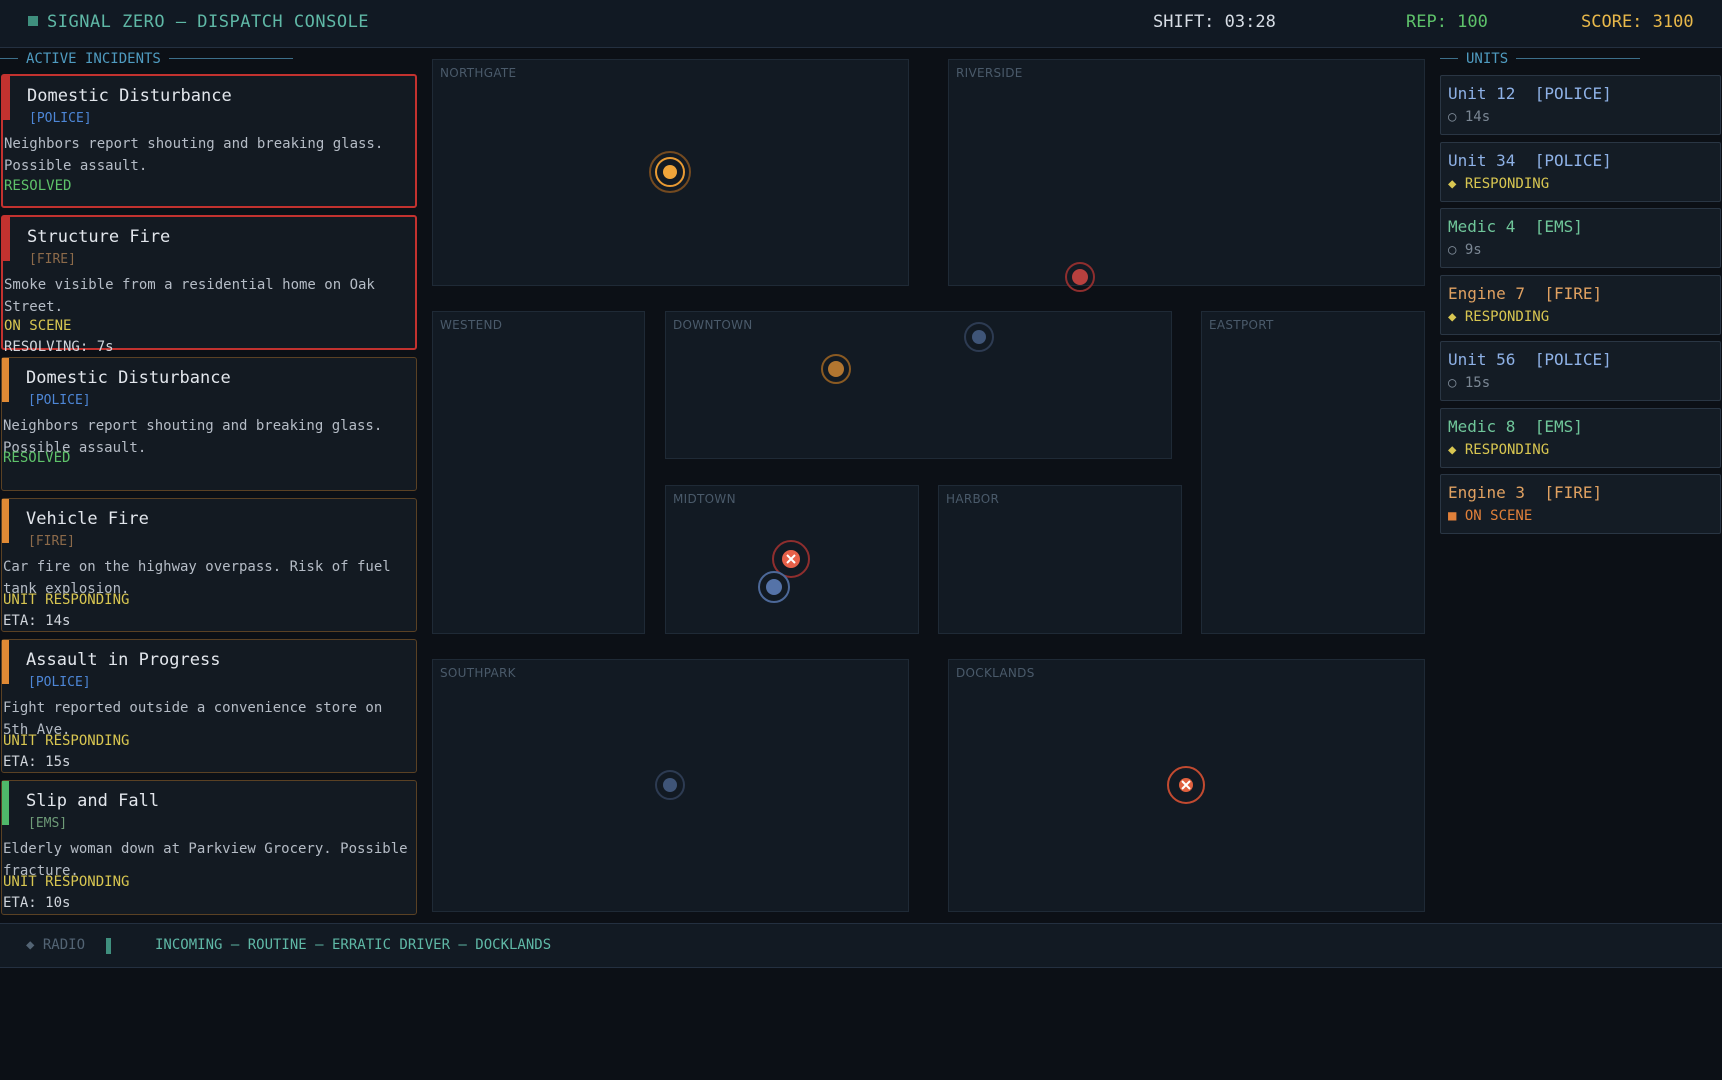  What do you see at coordinates (1580, 105) in the screenshot?
I see `unit-card: Unit 12 [POLICE] ○ 14s` at bounding box center [1580, 105].